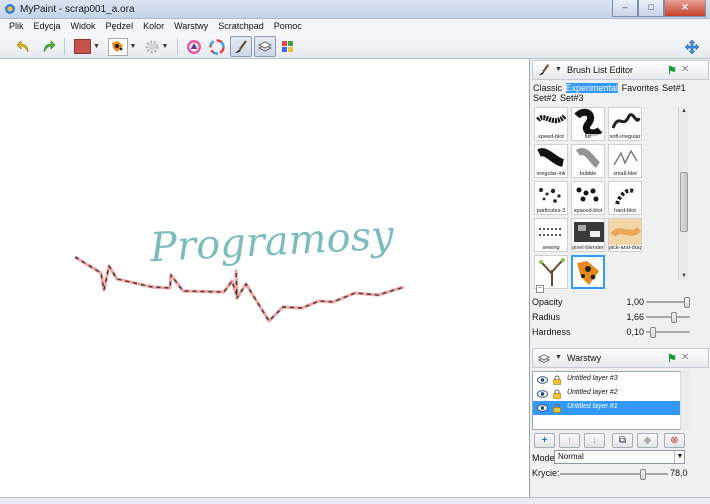  I want to click on menu-pedzel: Pędzel, so click(120, 26).